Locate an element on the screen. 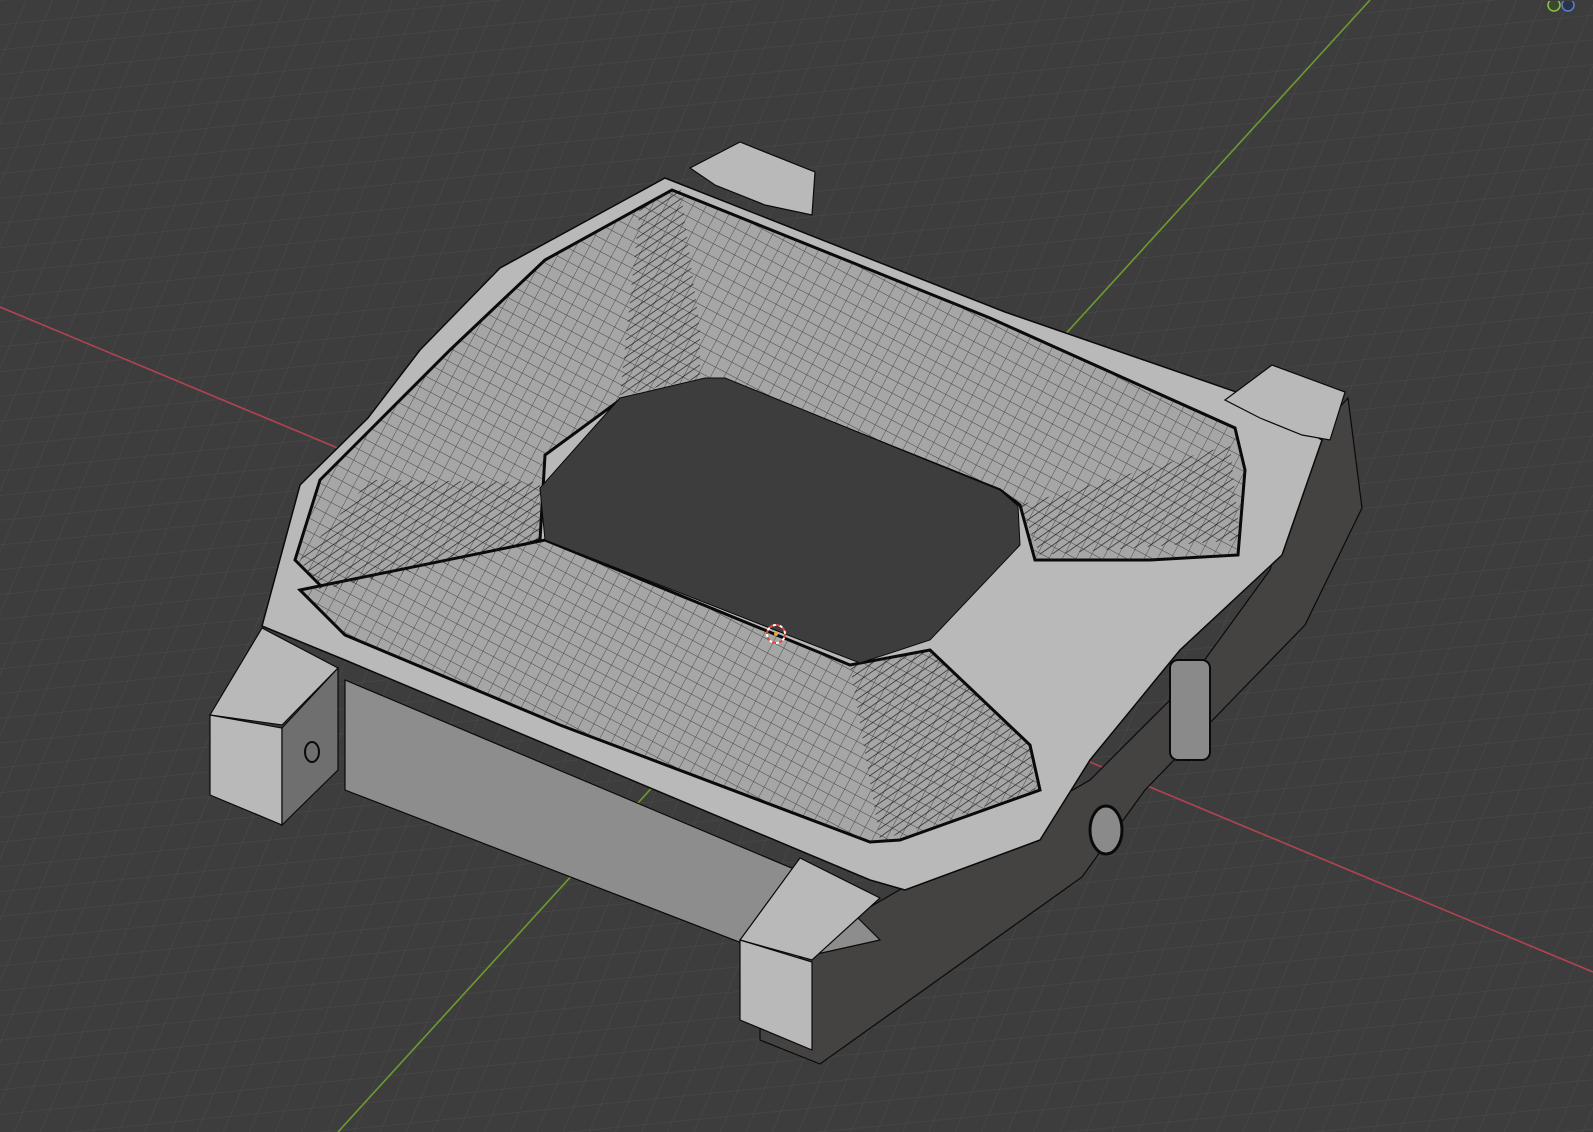 The width and height of the screenshot is (1593, 1132). navigation-gizmo is located at coordinates (1562, 7).